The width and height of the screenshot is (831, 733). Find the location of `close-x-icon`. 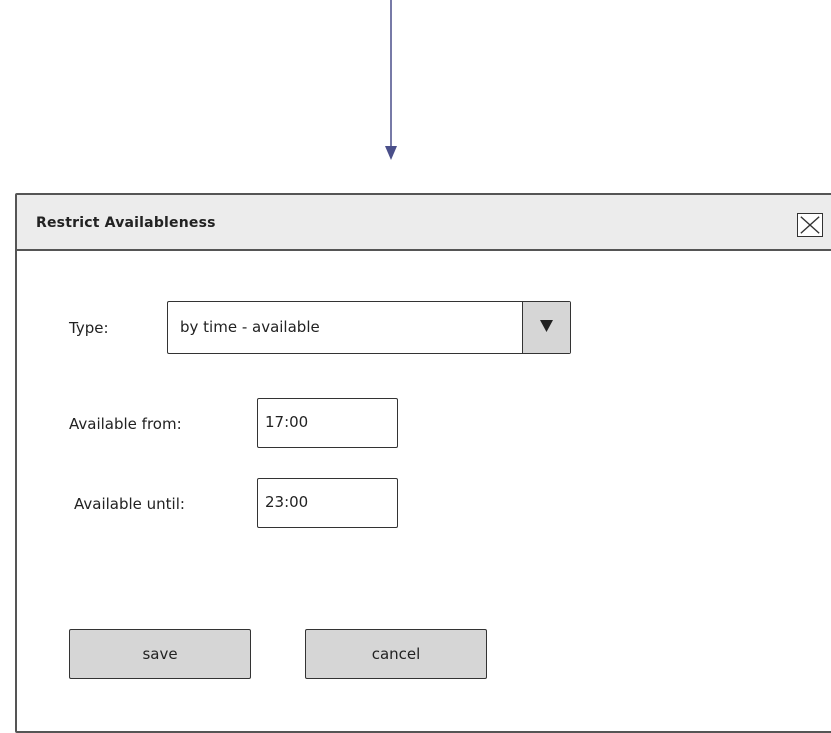

close-x-icon is located at coordinates (810, 225).